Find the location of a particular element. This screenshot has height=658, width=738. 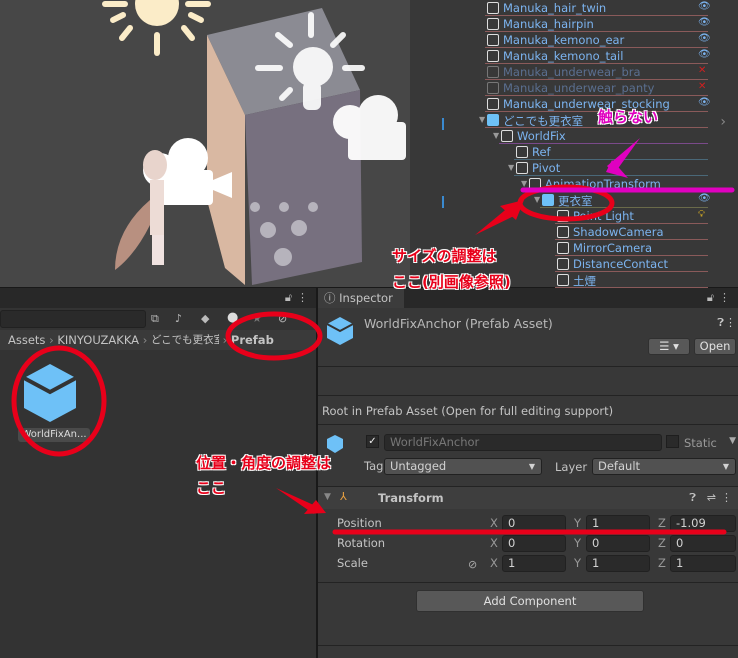

hierarchy-item: Manuka_hairpin 👁︎ is located at coordinates (574, 24).